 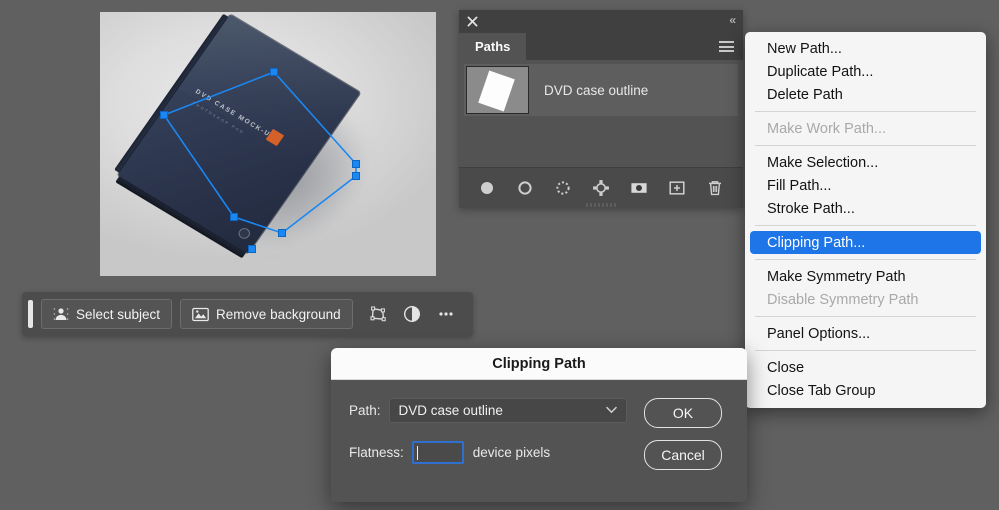 What do you see at coordinates (244, 233) in the screenshot?
I see `mockup-corner-badge-icon` at bounding box center [244, 233].